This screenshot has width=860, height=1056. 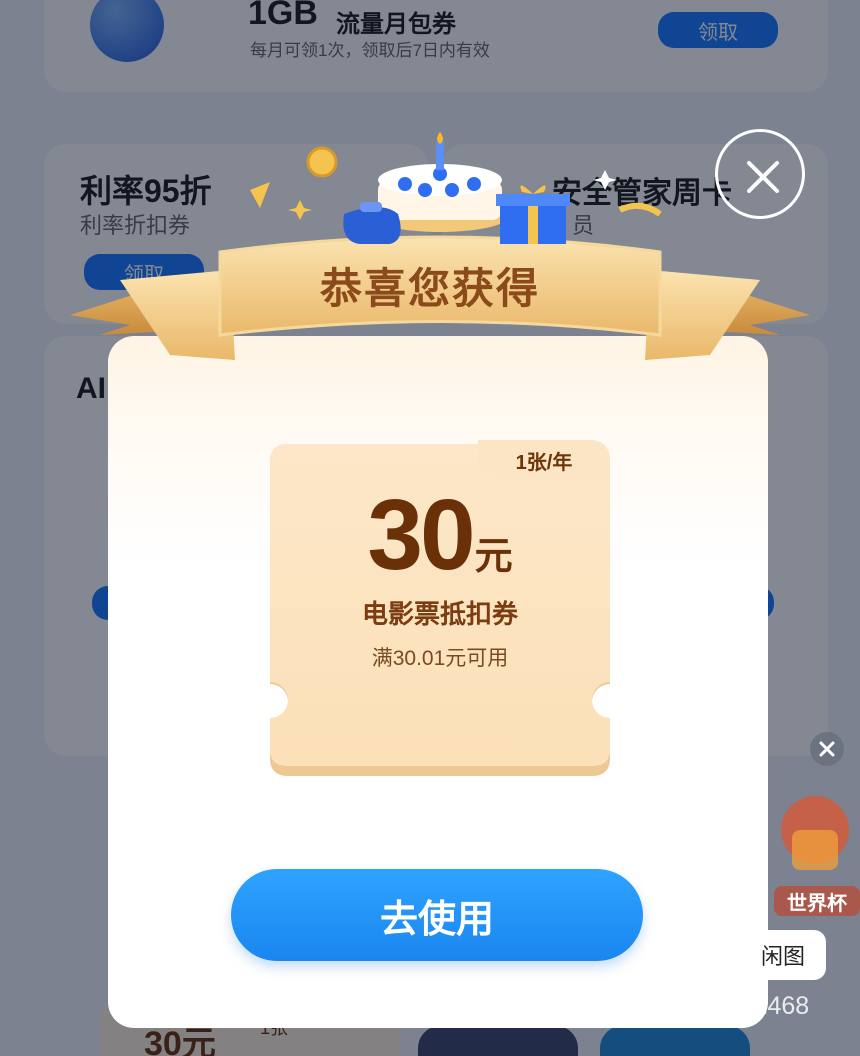 I want to click on coupon-amount: 30元, so click(x=440, y=535).